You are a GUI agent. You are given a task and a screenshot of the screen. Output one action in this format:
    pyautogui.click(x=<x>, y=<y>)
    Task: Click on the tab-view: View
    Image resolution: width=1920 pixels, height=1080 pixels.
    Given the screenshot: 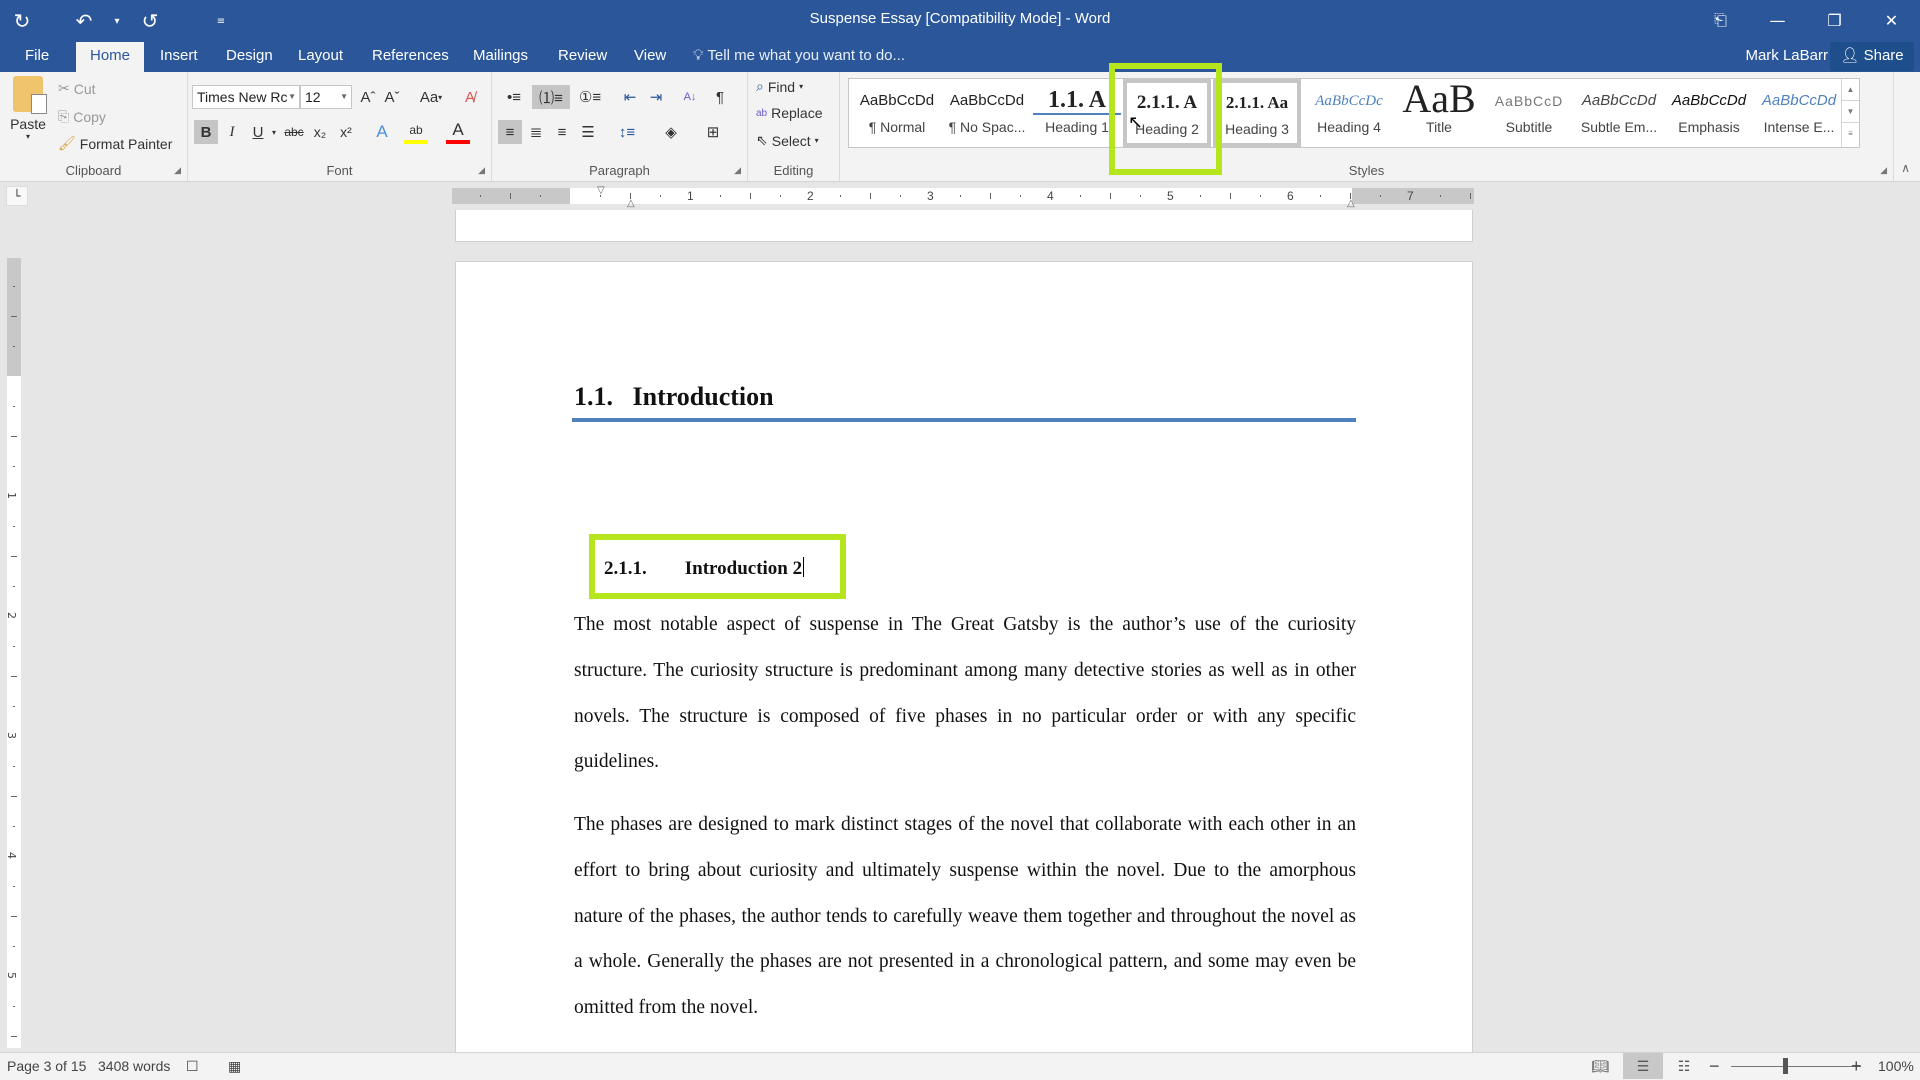 What is the action you would take?
    pyautogui.click(x=650, y=57)
    